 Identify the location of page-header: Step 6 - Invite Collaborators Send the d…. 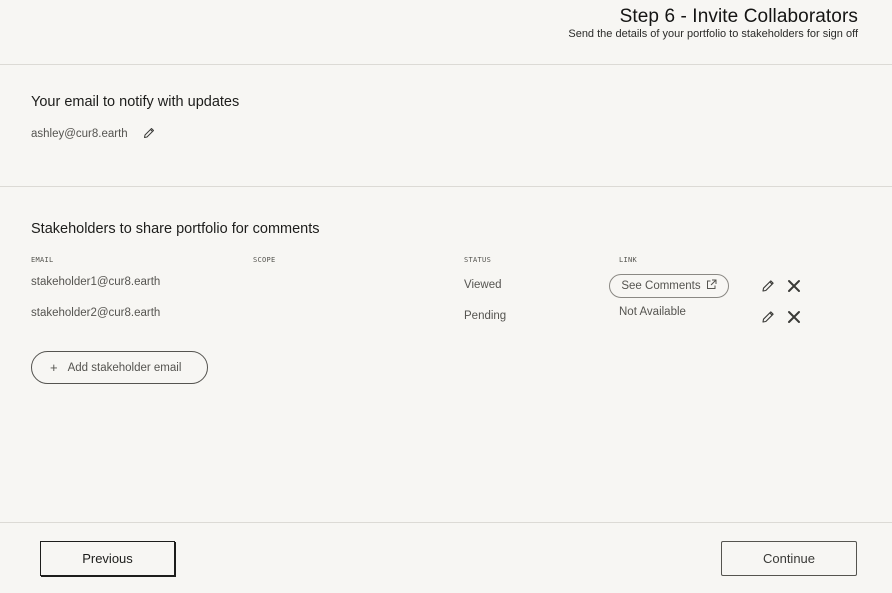
(446, 32).